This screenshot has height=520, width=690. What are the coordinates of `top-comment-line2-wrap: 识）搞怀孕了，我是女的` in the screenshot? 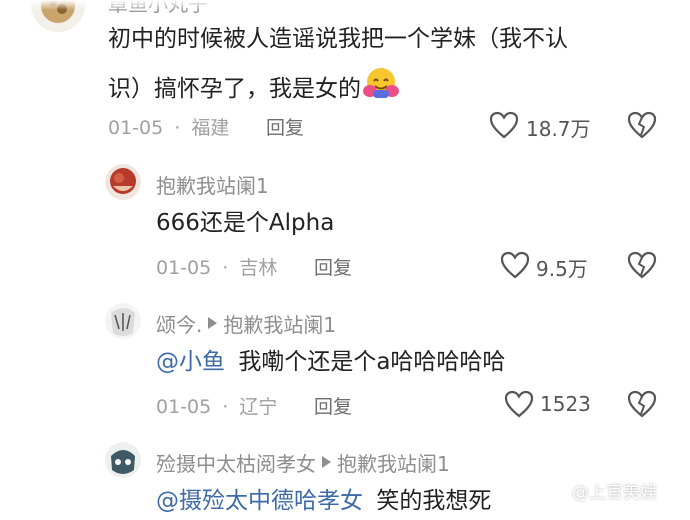 It's located at (388, 89).